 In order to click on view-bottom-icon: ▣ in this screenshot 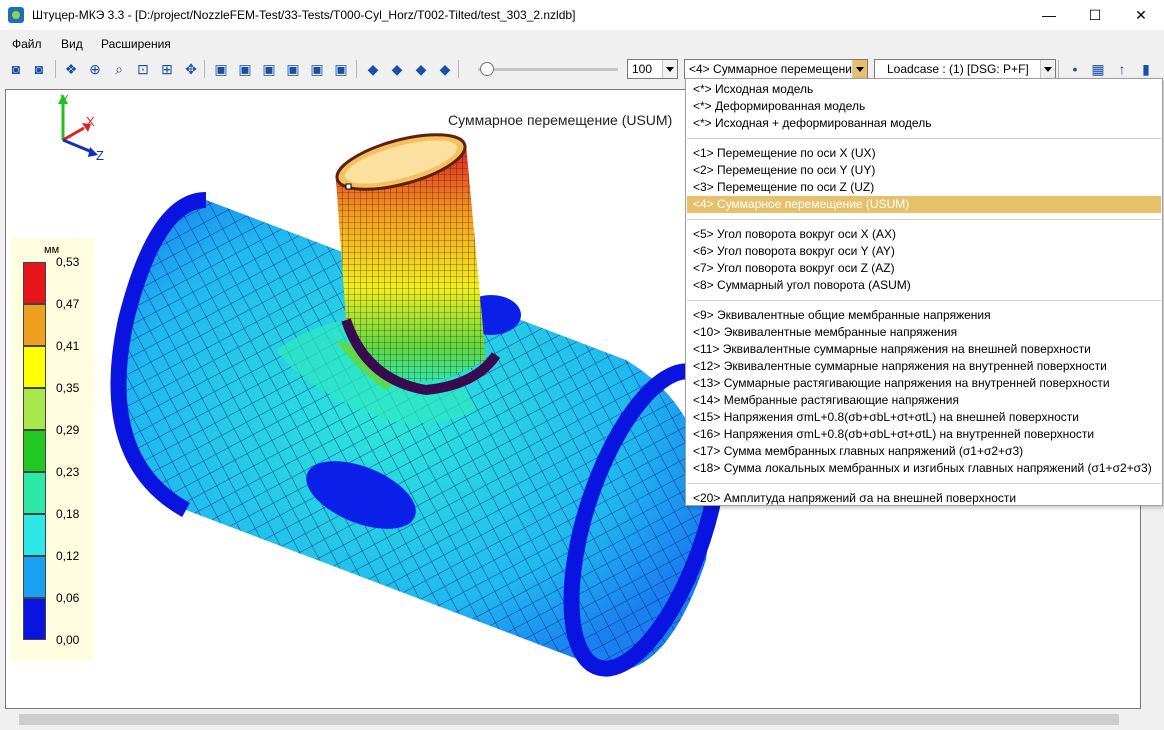, I will do `click(341, 69)`.